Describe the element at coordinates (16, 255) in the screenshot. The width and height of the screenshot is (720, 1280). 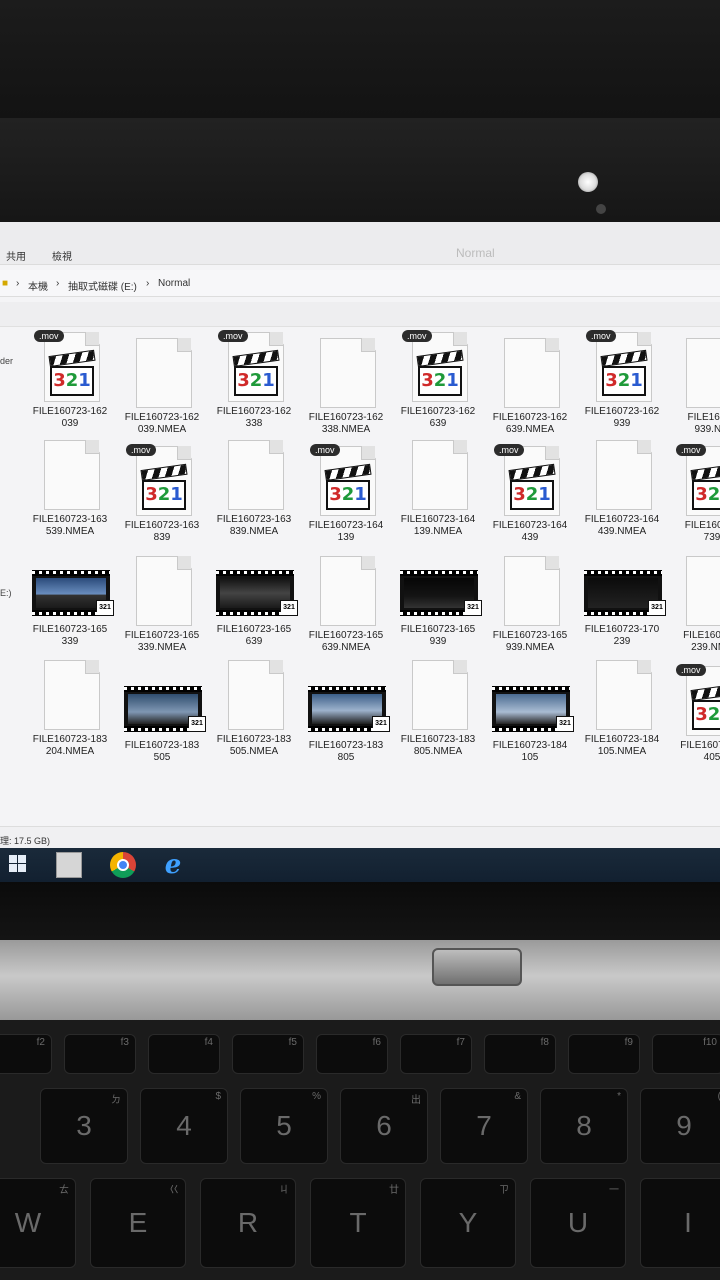
I see `tab-share: 共用` at that location.